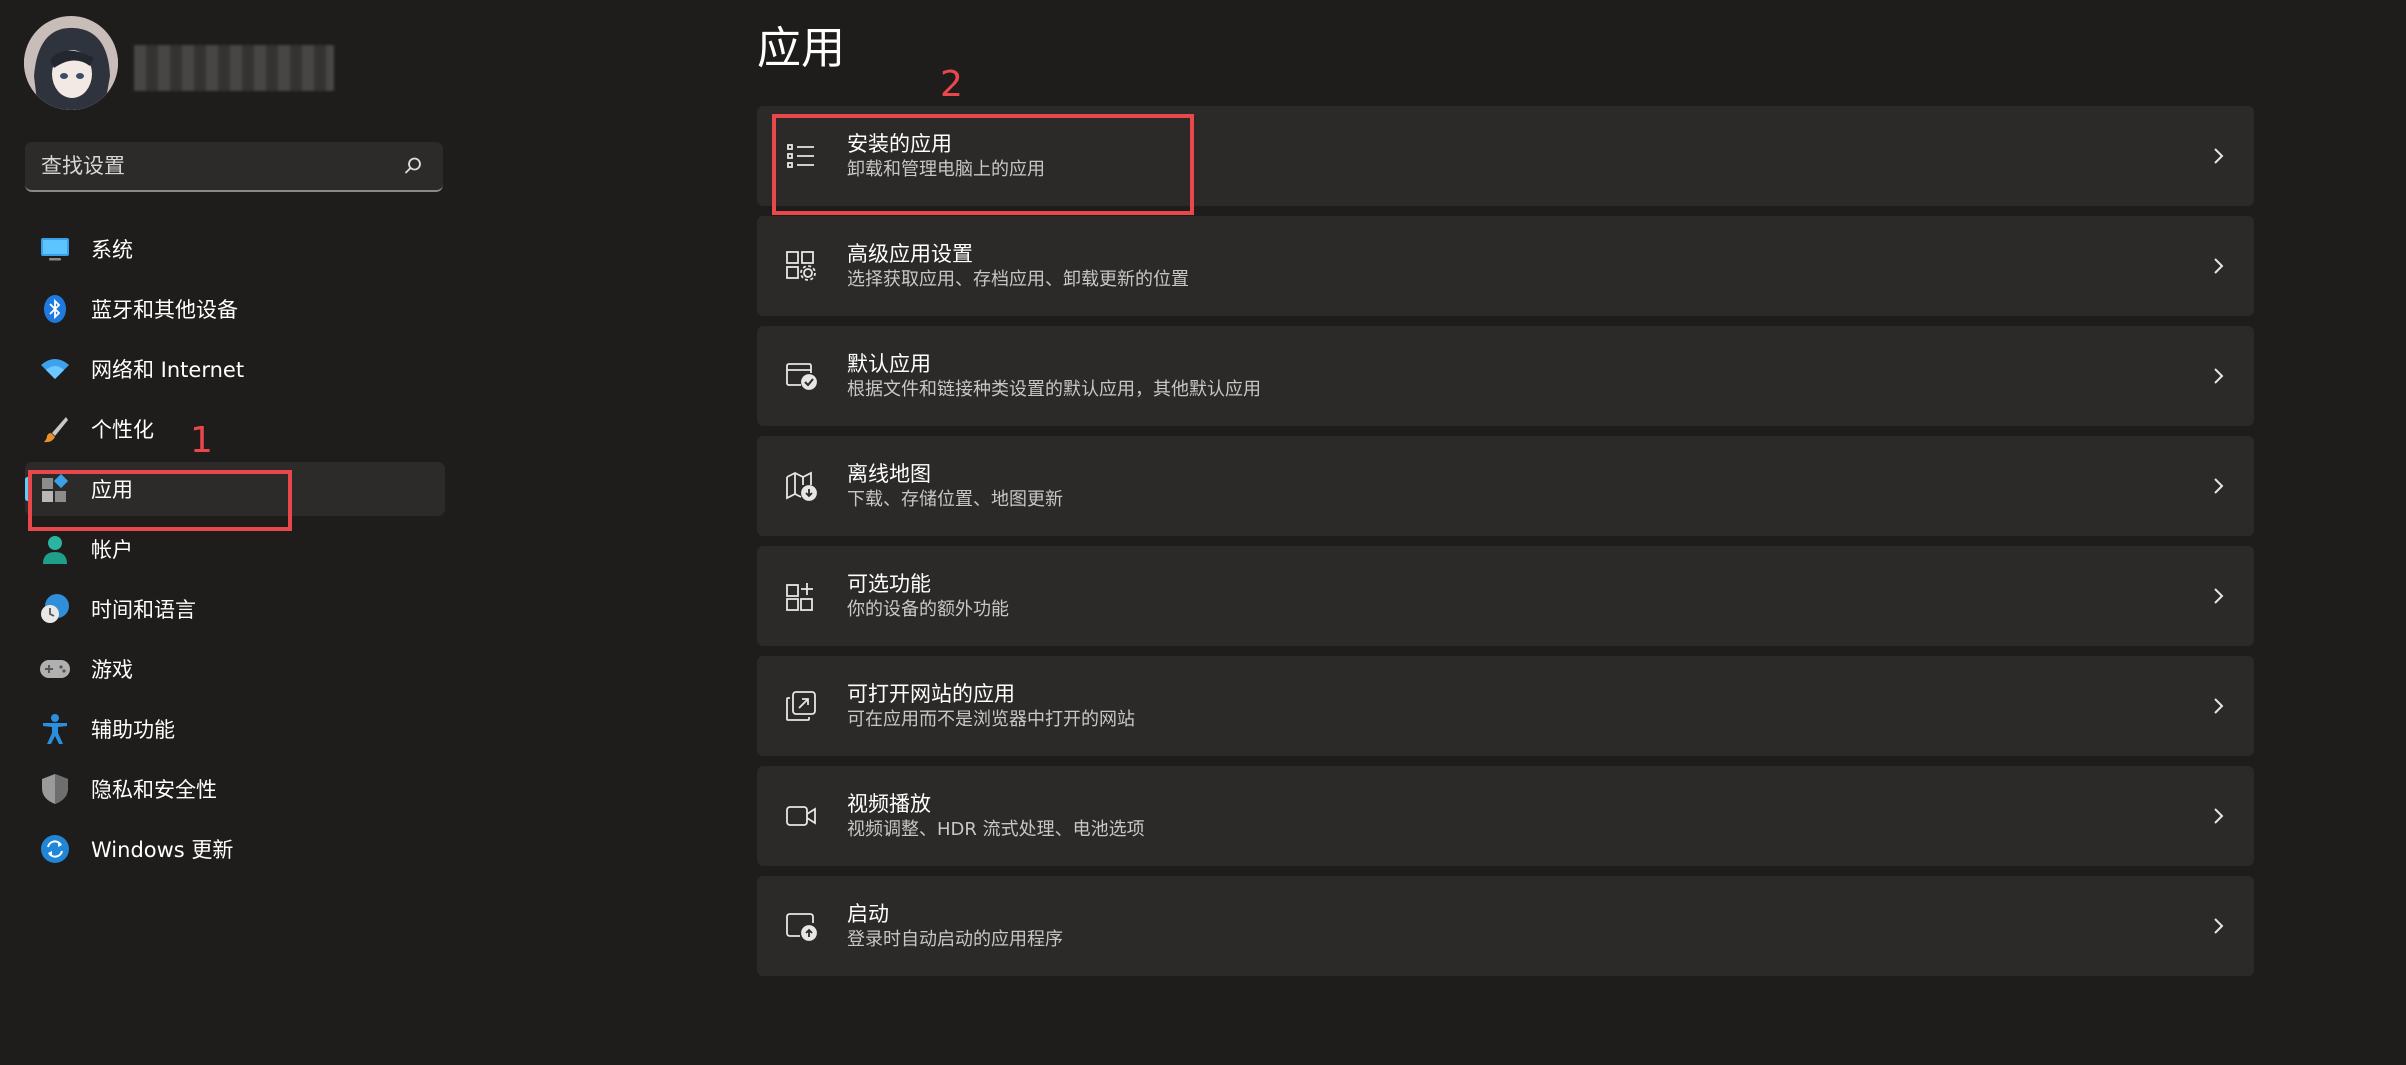 The height and width of the screenshot is (1065, 2406). What do you see at coordinates (235, 249) in the screenshot?
I see `sidebar-item-system: 系统` at bounding box center [235, 249].